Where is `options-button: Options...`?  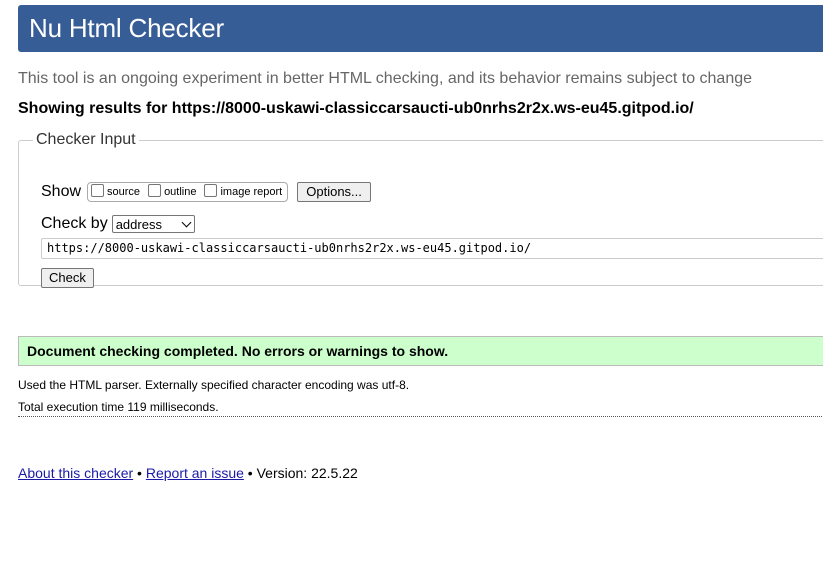 options-button: Options... is located at coordinates (334, 192).